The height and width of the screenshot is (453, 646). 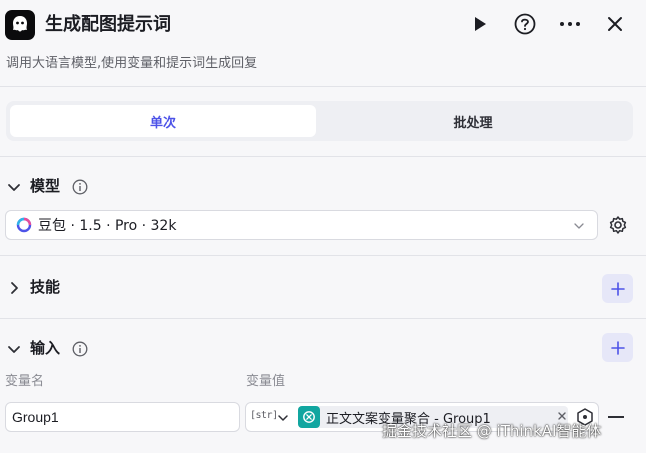 What do you see at coordinates (122, 417) in the screenshot?
I see `variable-name-input` at bounding box center [122, 417].